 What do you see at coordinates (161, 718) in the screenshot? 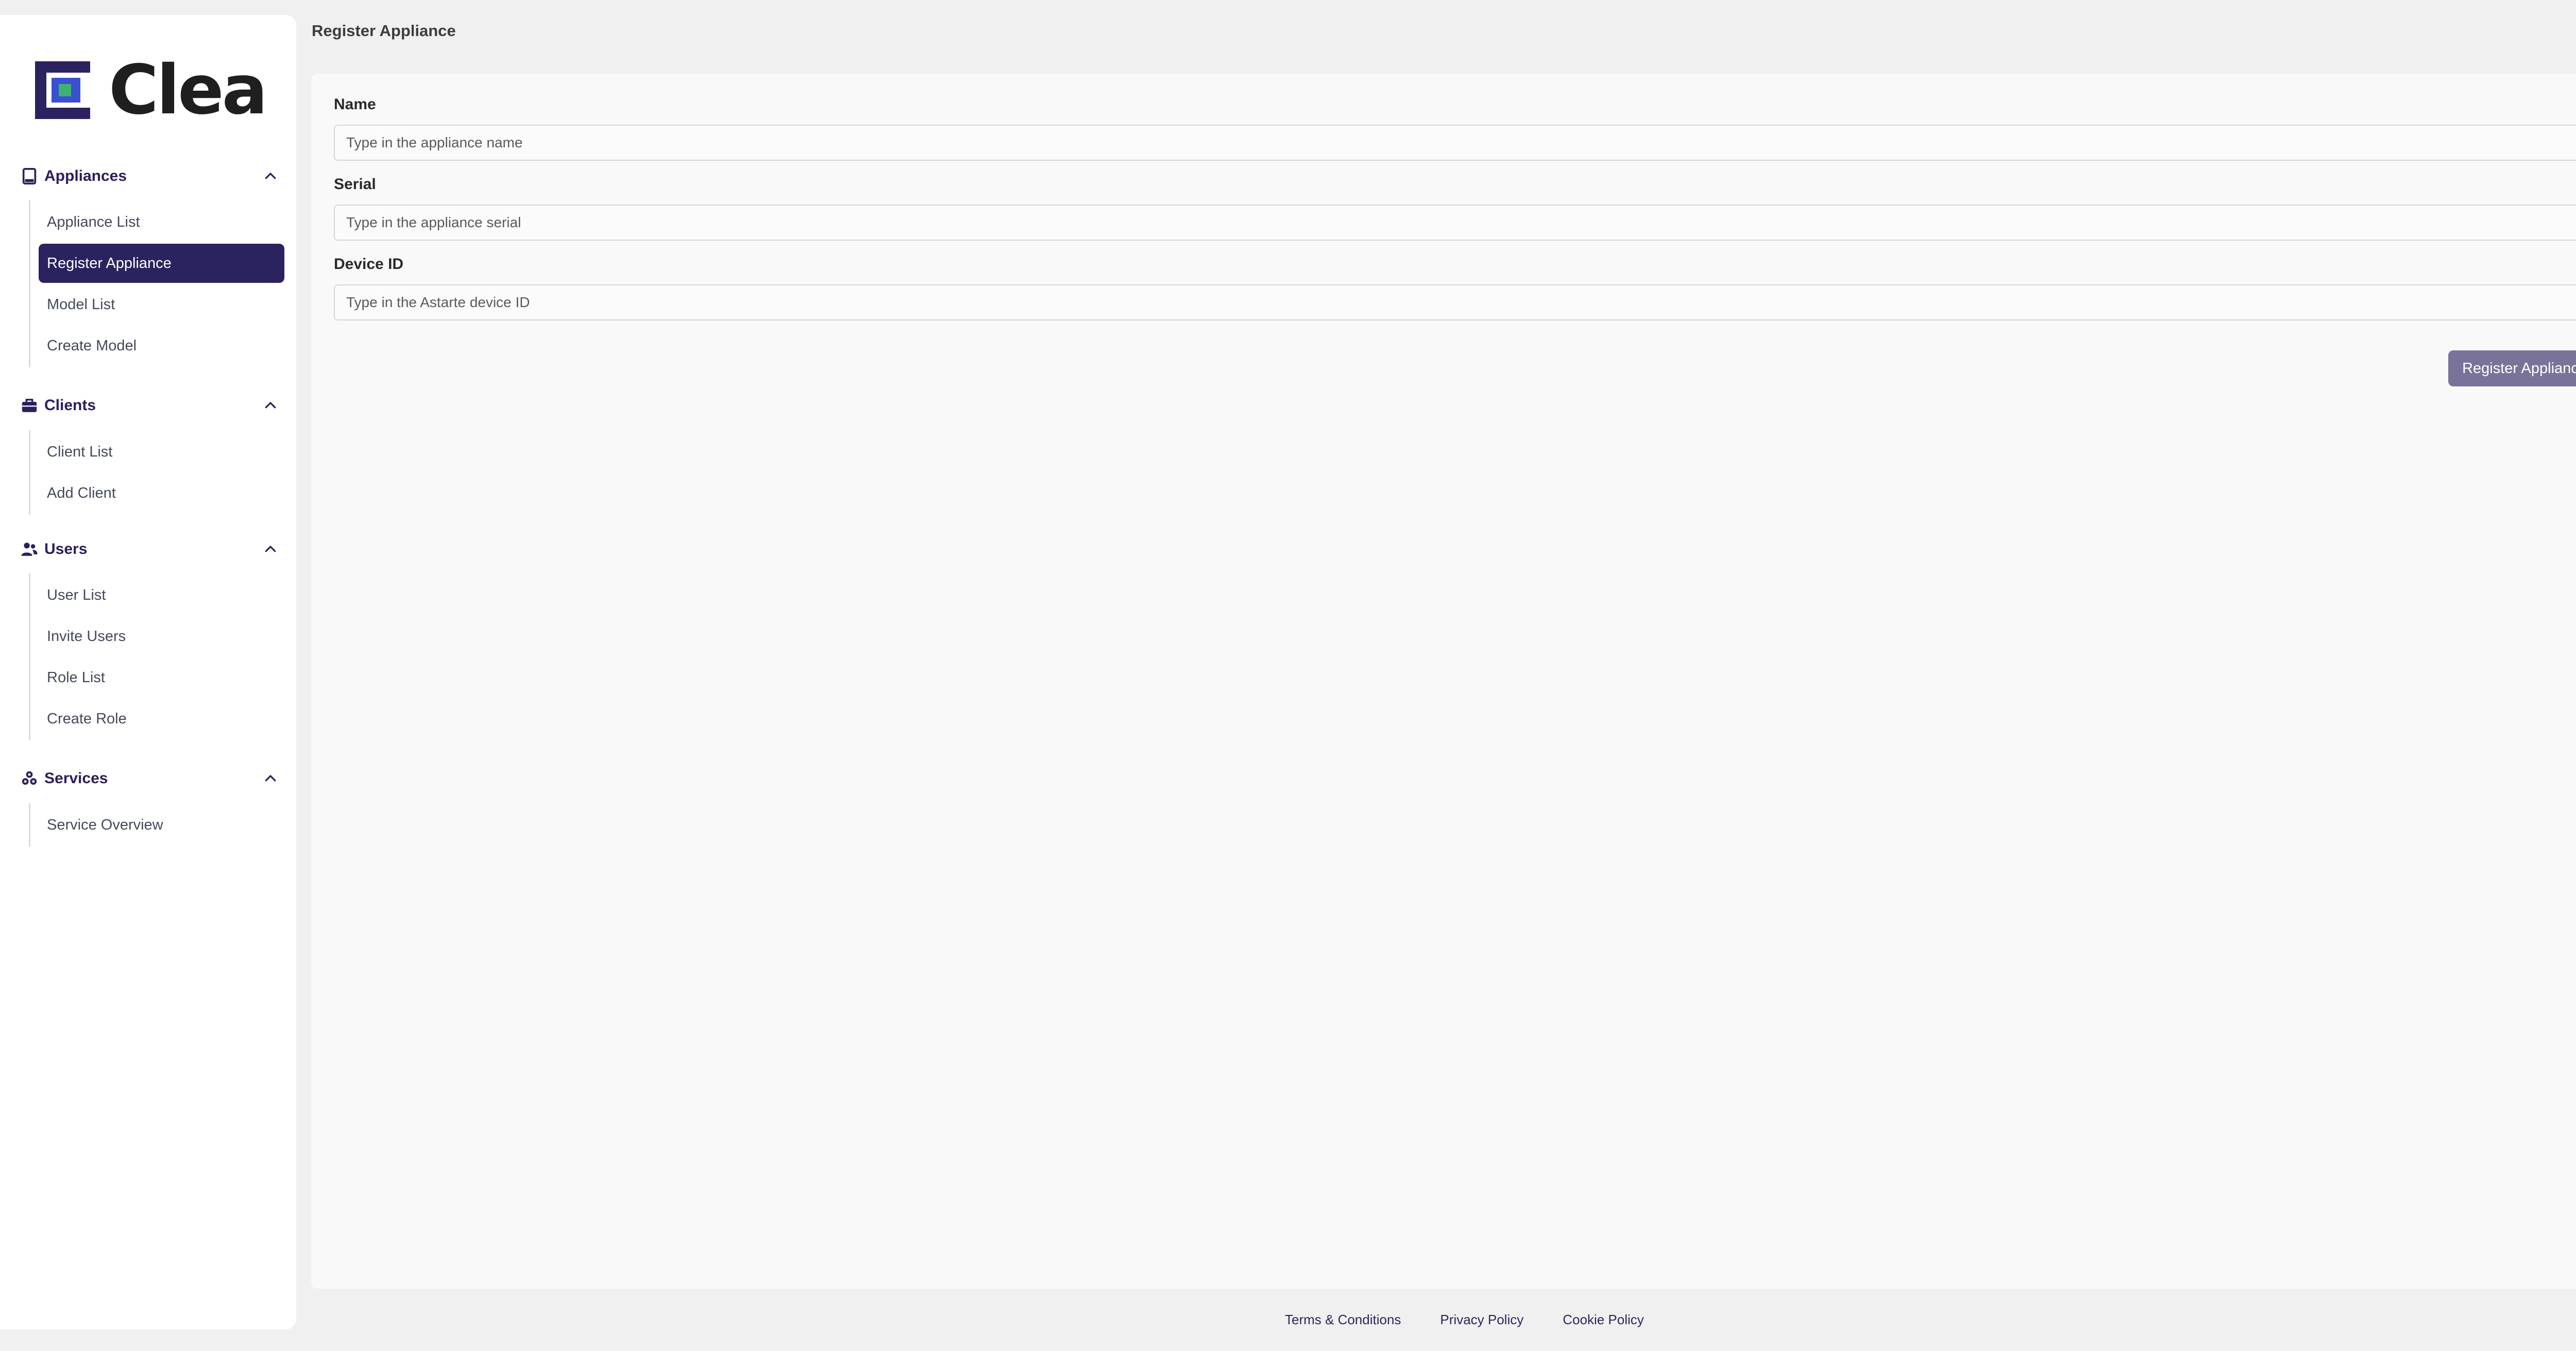
I see `sidebar-item-create-role: Create Role` at bounding box center [161, 718].